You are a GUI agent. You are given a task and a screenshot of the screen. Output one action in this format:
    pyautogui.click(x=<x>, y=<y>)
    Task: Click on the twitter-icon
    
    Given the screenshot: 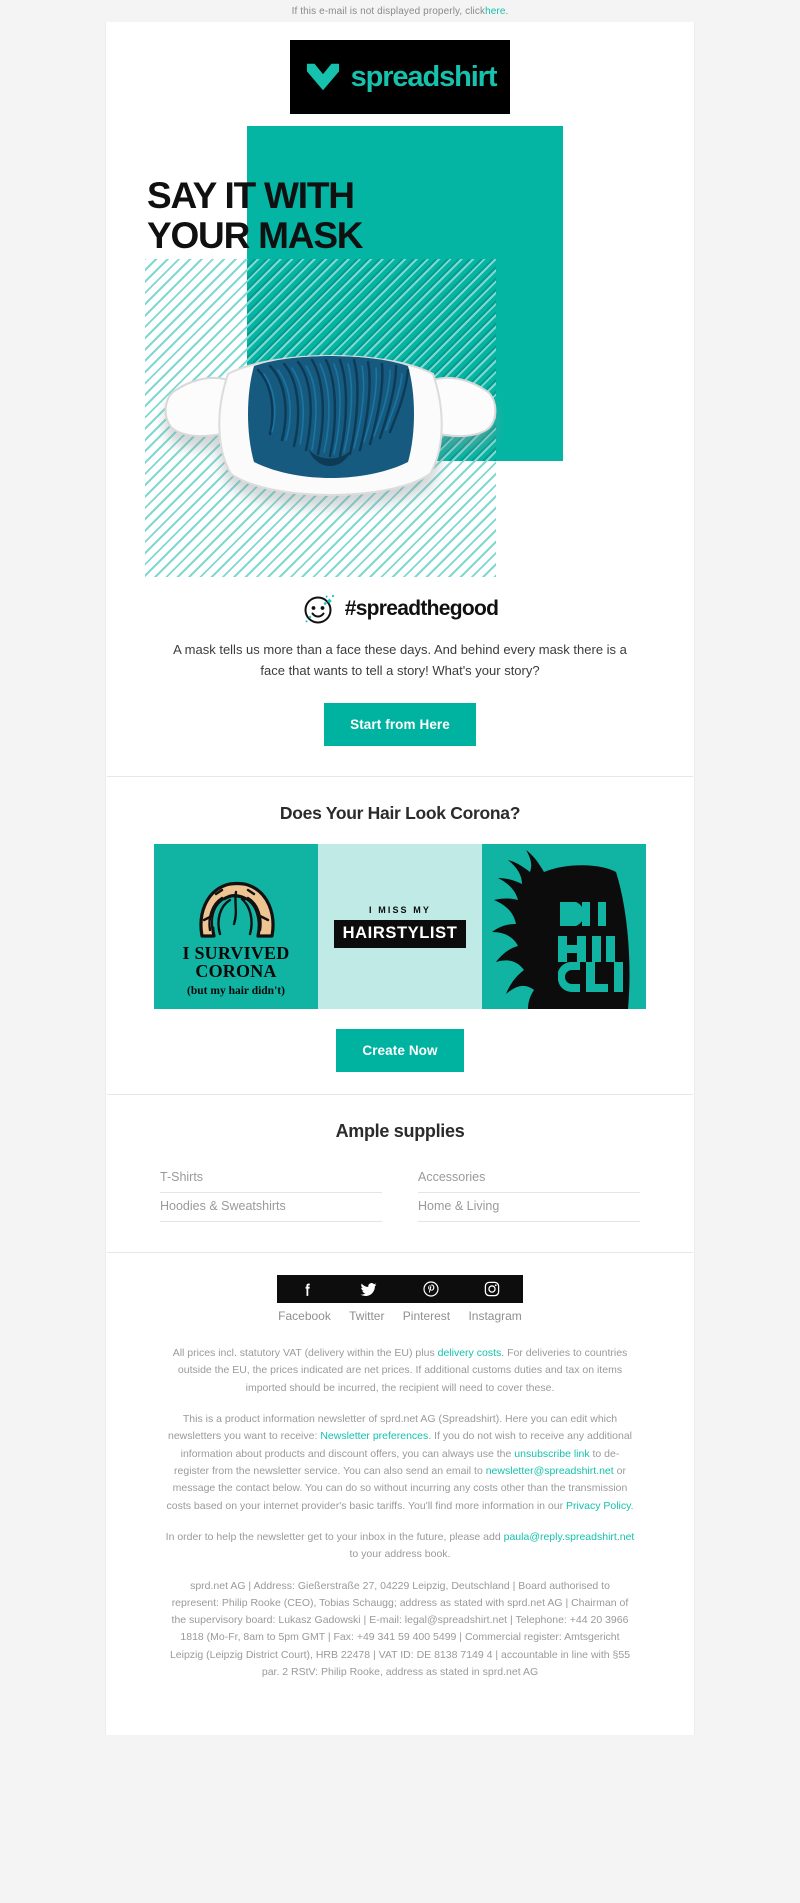 What is the action you would take?
    pyautogui.click(x=368, y=1289)
    